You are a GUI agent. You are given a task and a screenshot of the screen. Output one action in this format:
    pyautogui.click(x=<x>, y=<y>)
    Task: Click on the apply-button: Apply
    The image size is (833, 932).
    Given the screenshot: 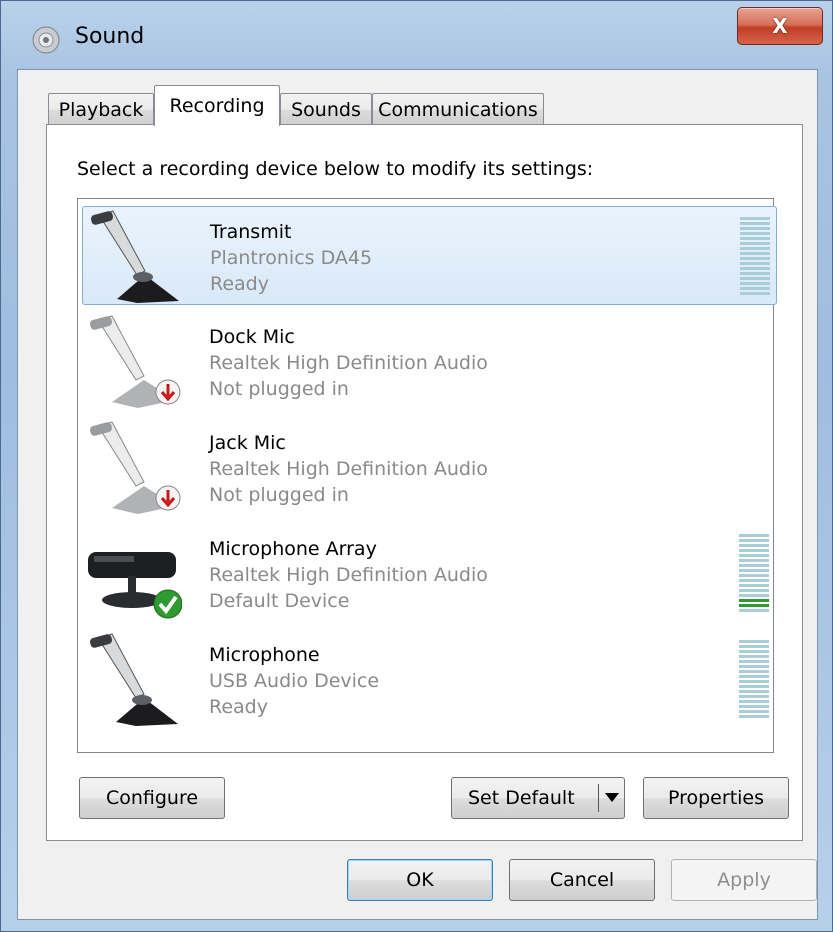 What is the action you would take?
    pyautogui.click(x=744, y=880)
    